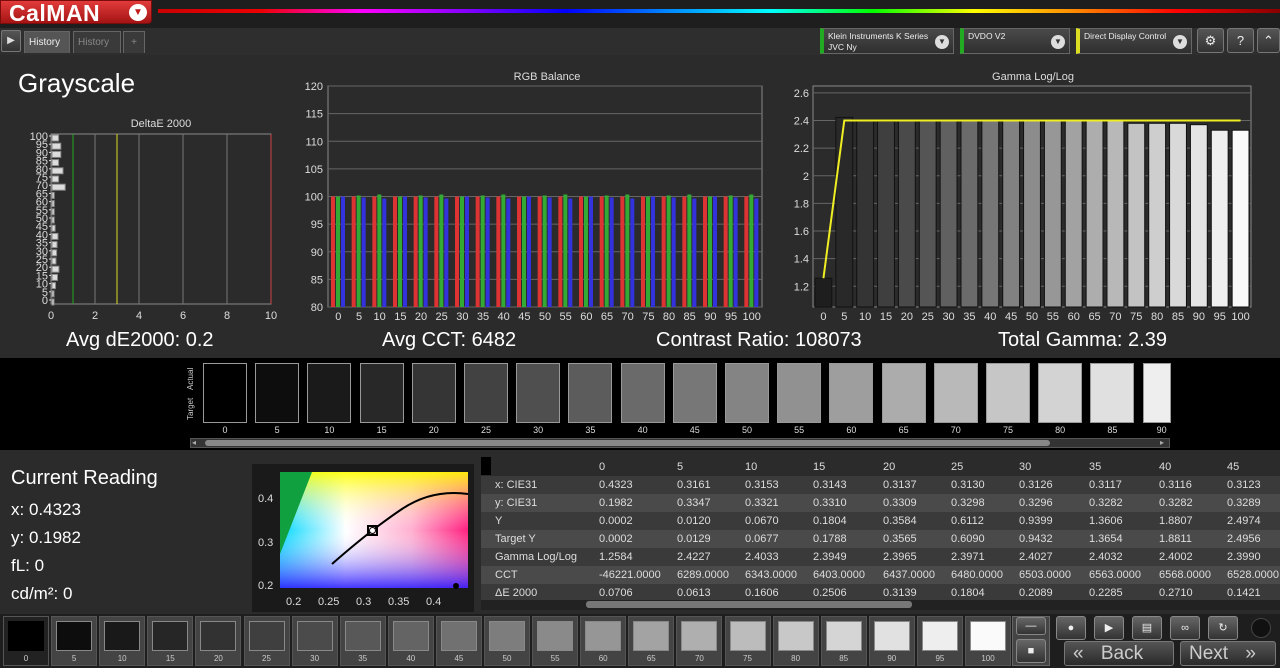 This screenshot has height=668, width=1280. What do you see at coordinates (515, 539) in the screenshot?
I see `table-row-label: Target Y` at bounding box center [515, 539].